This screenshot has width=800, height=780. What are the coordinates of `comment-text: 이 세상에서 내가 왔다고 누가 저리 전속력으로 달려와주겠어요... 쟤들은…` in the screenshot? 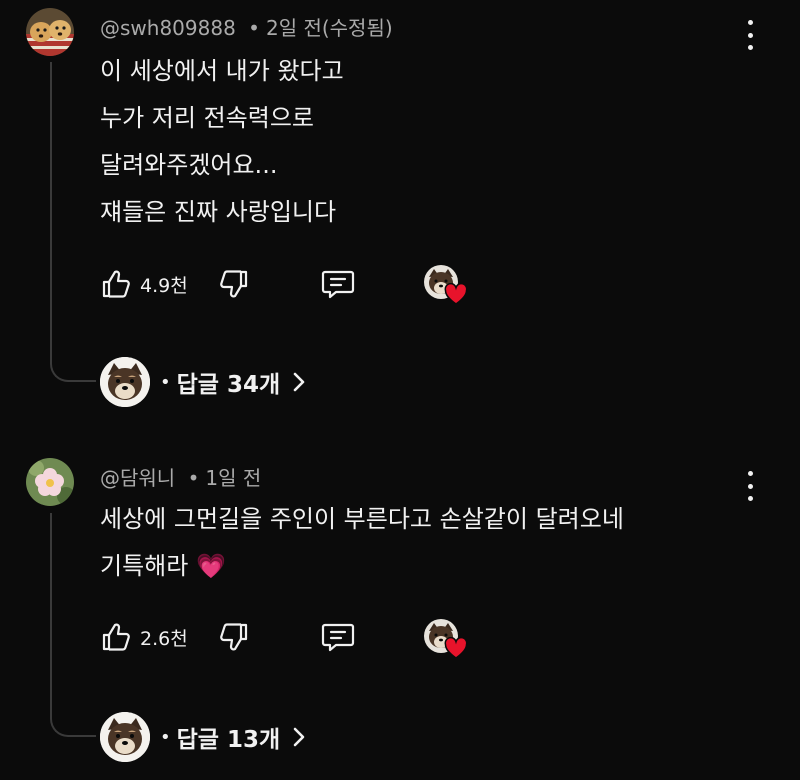 It's located at (222, 142).